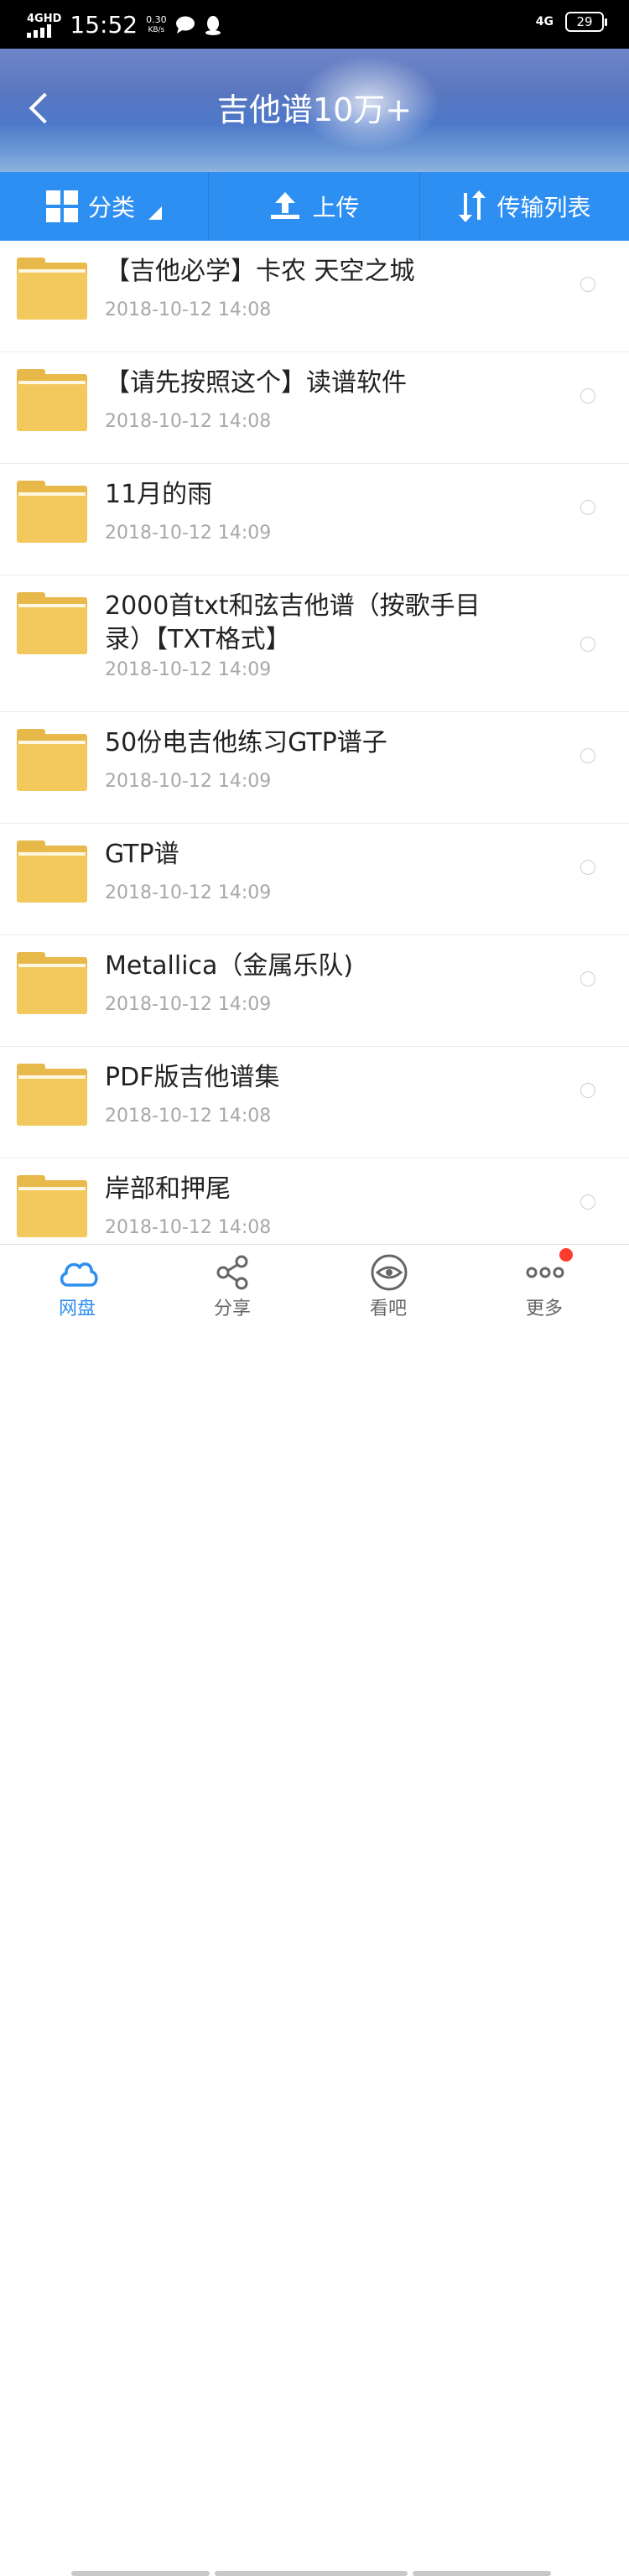 The image size is (629, 2576). I want to click on battery-level: 29, so click(584, 21).